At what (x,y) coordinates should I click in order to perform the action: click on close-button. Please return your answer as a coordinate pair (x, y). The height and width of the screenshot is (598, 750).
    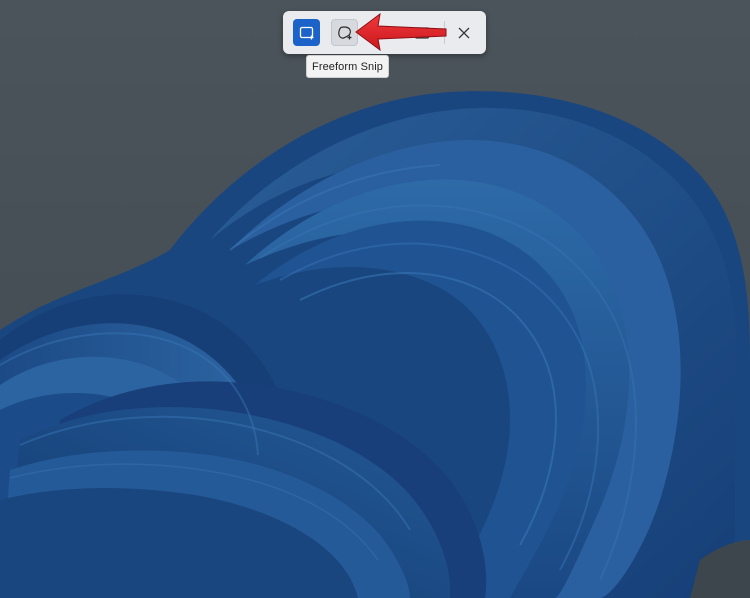
    Looking at the image, I should click on (463, 32).